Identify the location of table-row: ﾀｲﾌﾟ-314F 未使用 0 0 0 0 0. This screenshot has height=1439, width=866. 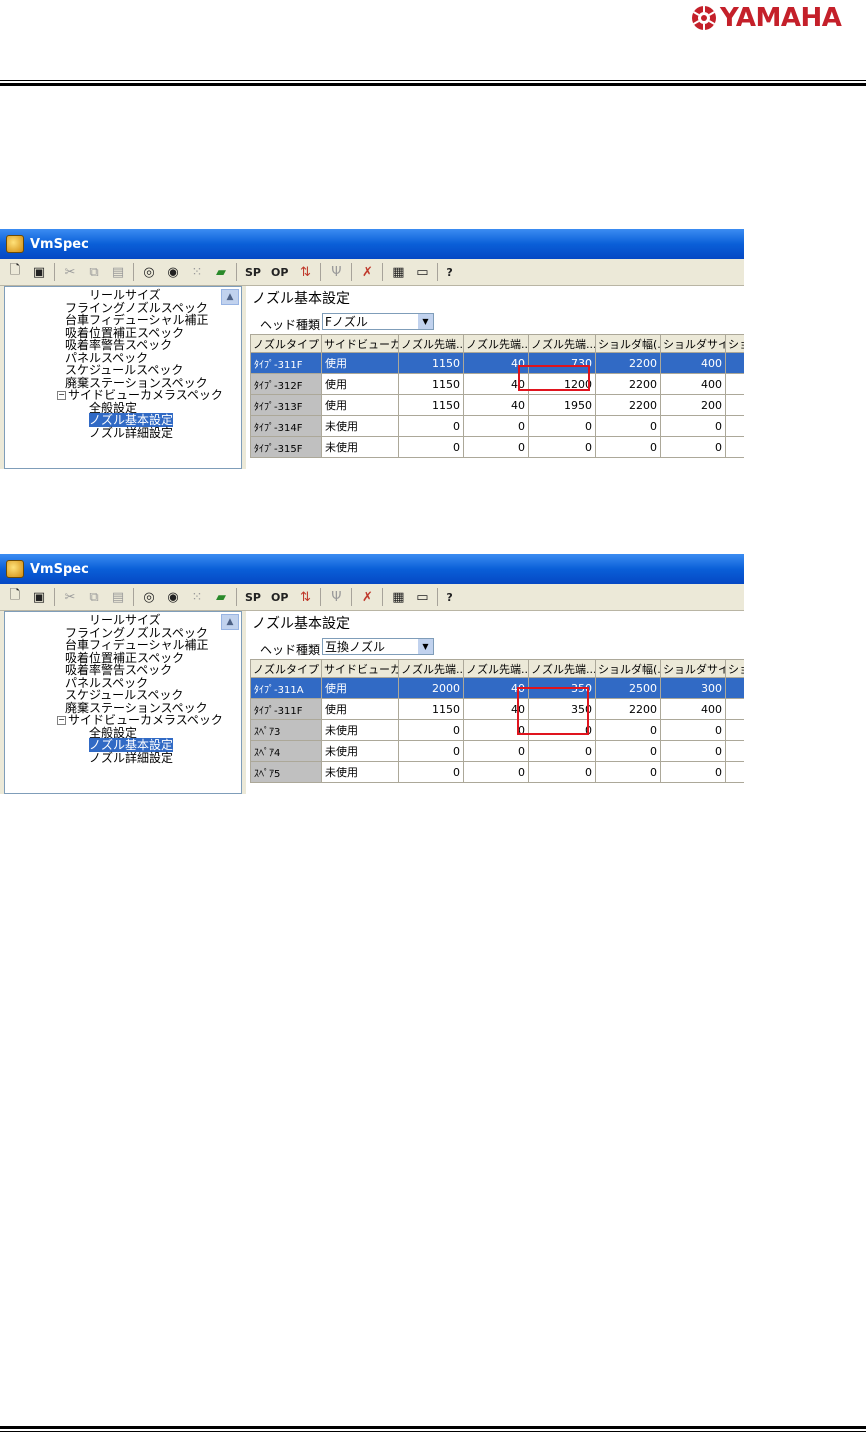
(497, 426).